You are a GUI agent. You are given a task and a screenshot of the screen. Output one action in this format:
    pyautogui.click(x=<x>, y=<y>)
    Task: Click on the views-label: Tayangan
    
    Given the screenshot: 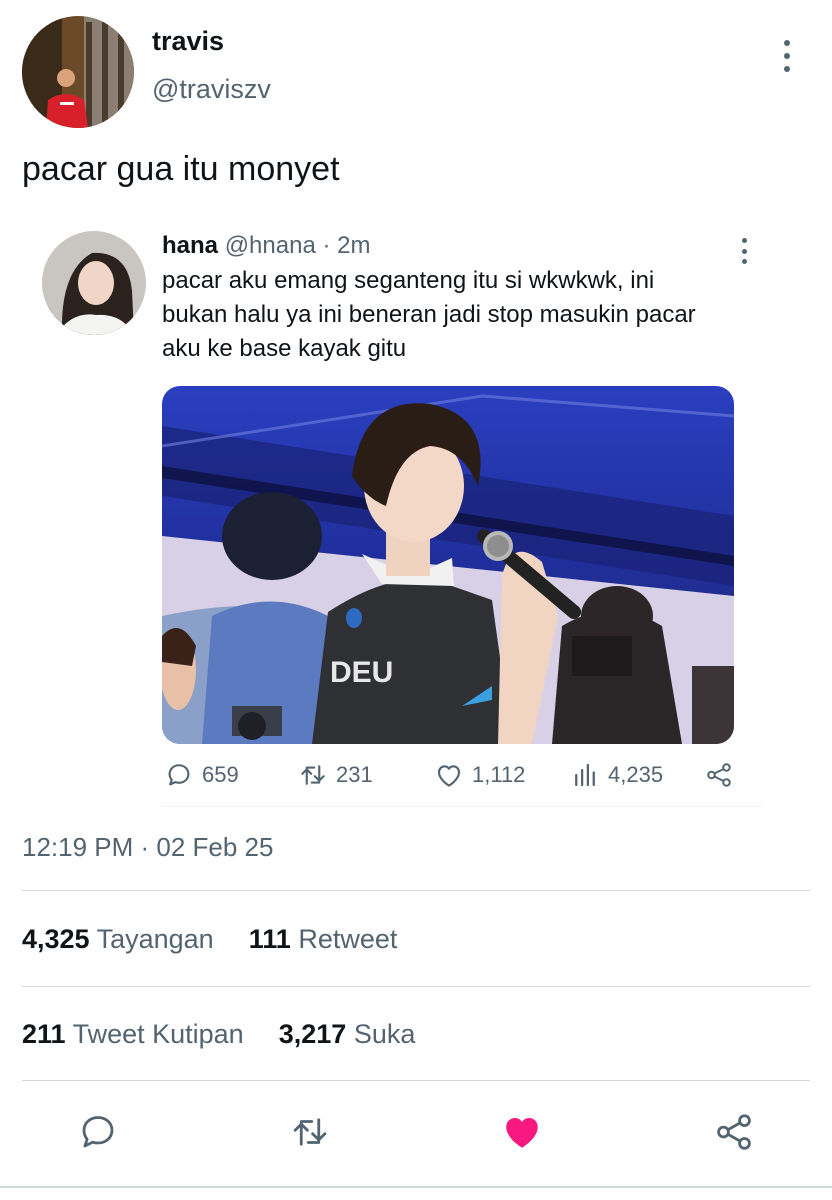 What is the action you would take?
    pyautogui.click(x=155, y=939)
    